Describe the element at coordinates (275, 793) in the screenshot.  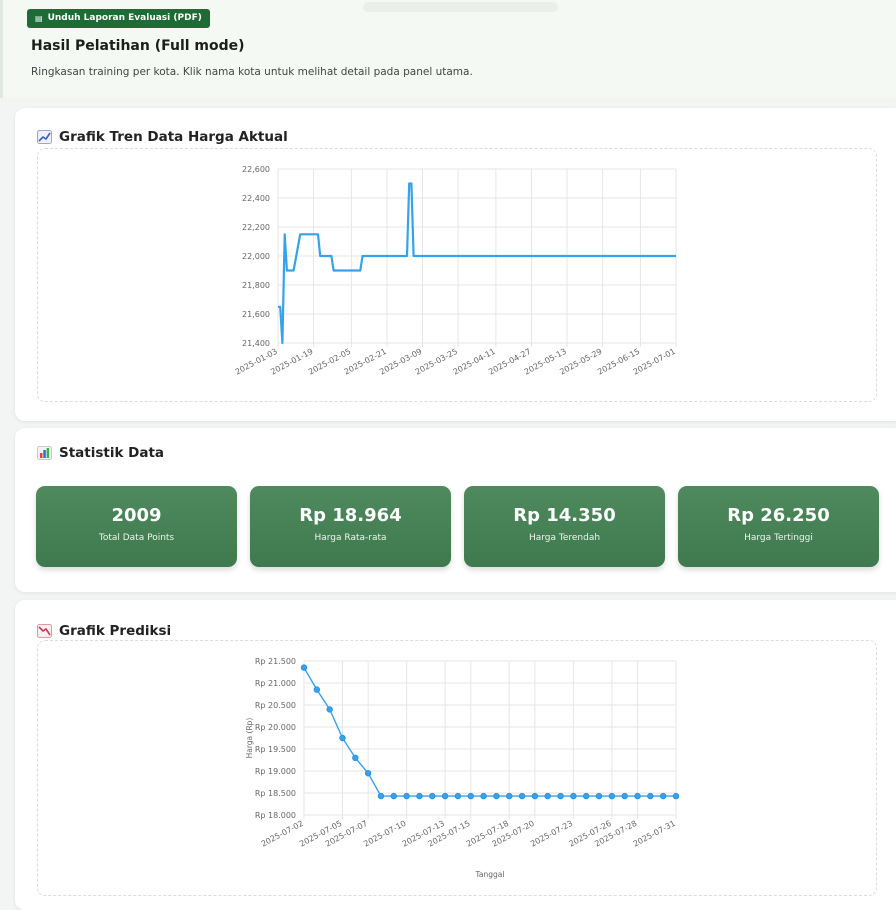
I see `y-tick-label: Rp 18.500` at that location.